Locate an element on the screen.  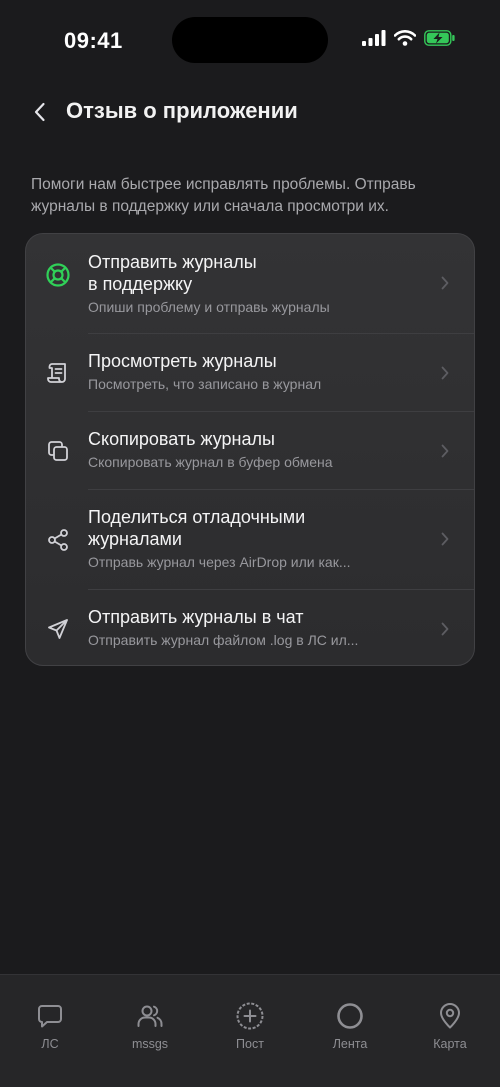
plus-circle-icon is located at coordinates (250, 1016).